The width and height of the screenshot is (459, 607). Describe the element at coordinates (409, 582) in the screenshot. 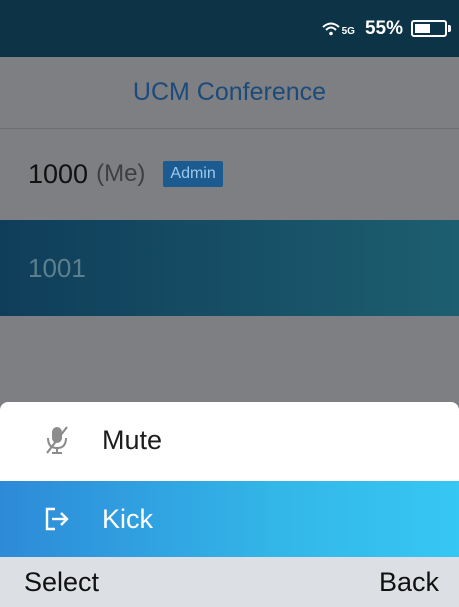

I see `back-softkey: Back` at that location.